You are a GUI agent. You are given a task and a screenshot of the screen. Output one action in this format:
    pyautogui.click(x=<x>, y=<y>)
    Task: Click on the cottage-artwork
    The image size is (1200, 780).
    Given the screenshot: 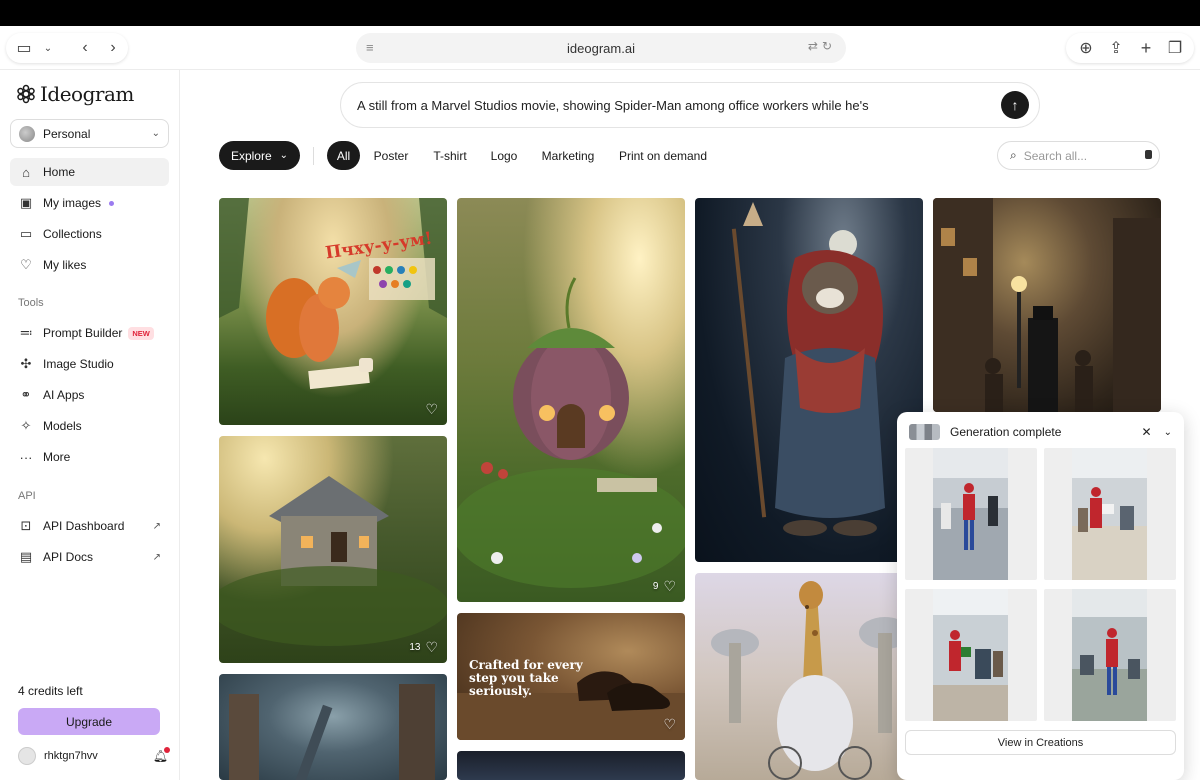 What is the action you would take?
    pyautogui.click(x=333, y=561)
    